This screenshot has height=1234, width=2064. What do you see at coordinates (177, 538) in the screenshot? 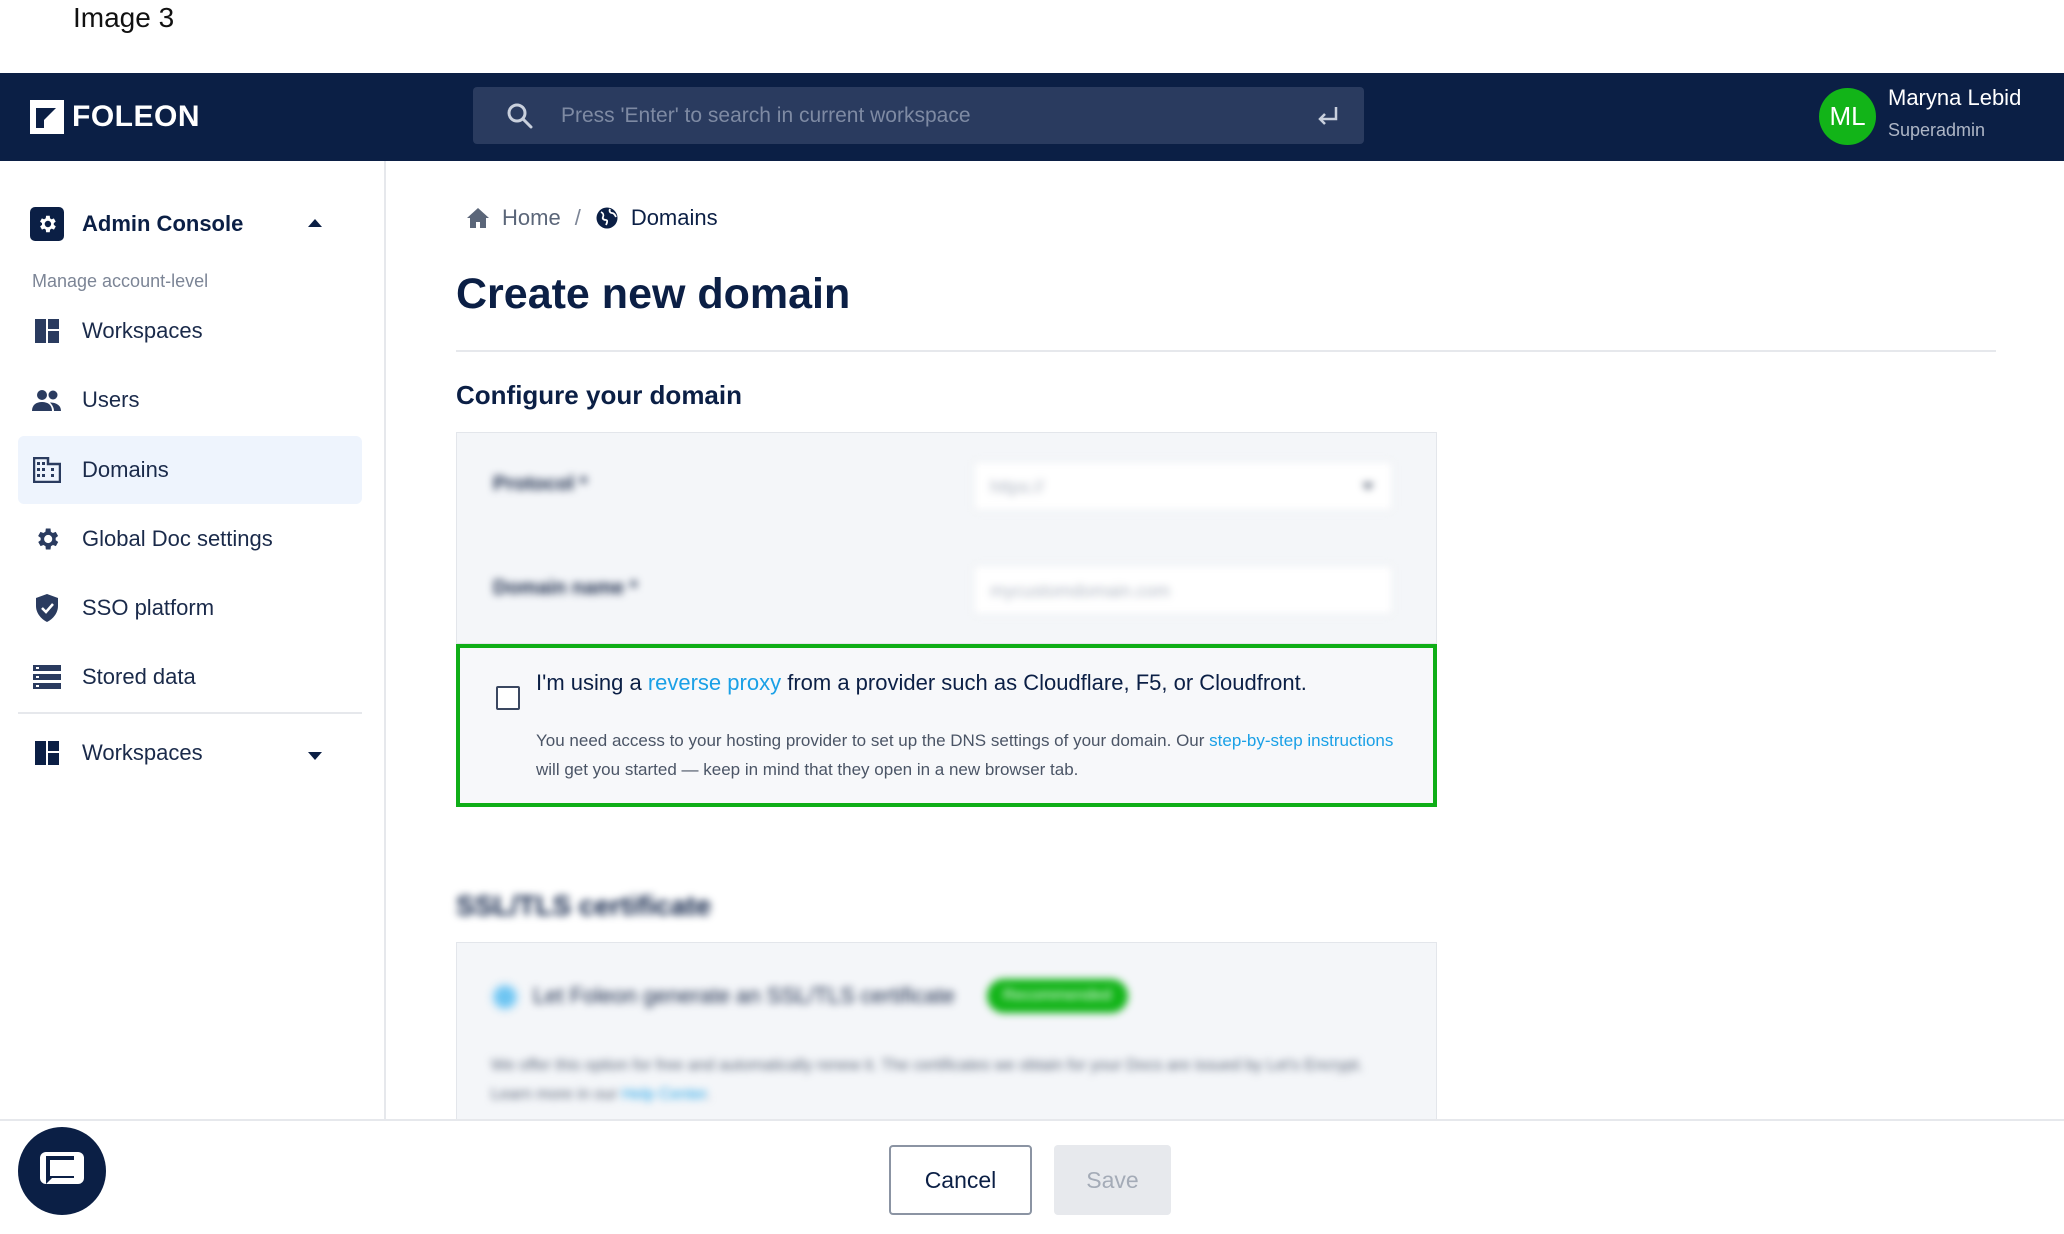
I see `sidebar-item-label: Global Doc settings` at bounding box center [177, 538].